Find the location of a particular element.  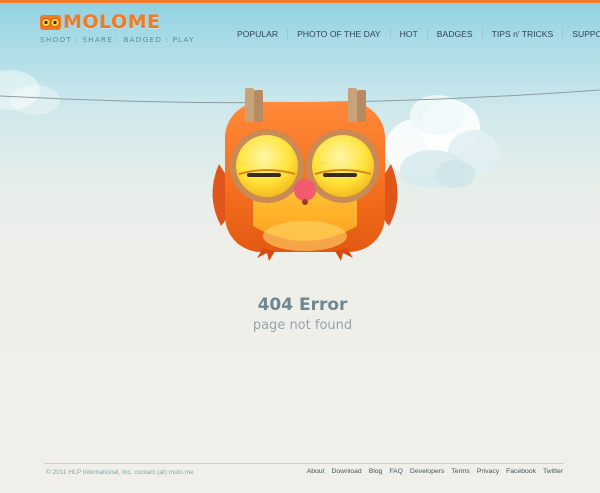

logo: MOLOME SHOOT : SHARE : BADGED : PLAY is located at coordinates (117, 28).